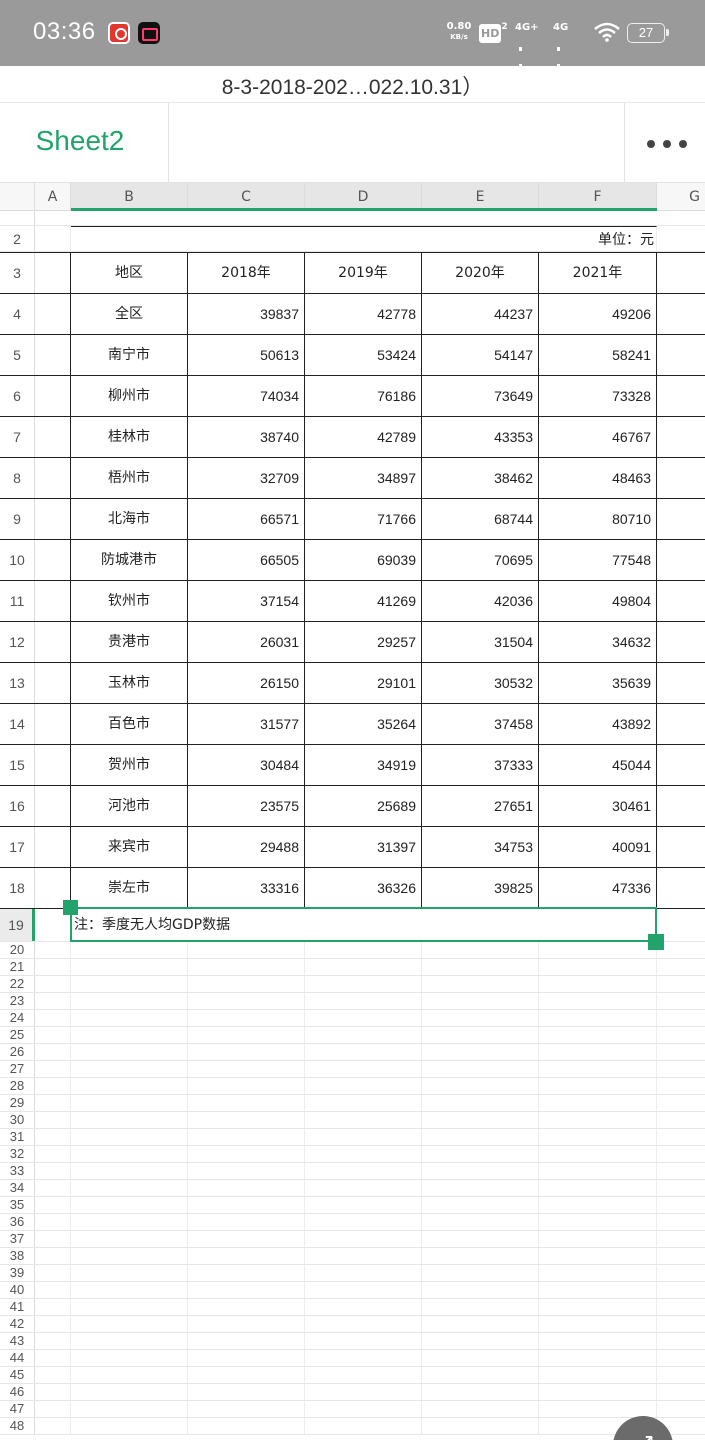 The image size is (705, 1440). I want to click on cell-2018: 74034, so click(246, 396).